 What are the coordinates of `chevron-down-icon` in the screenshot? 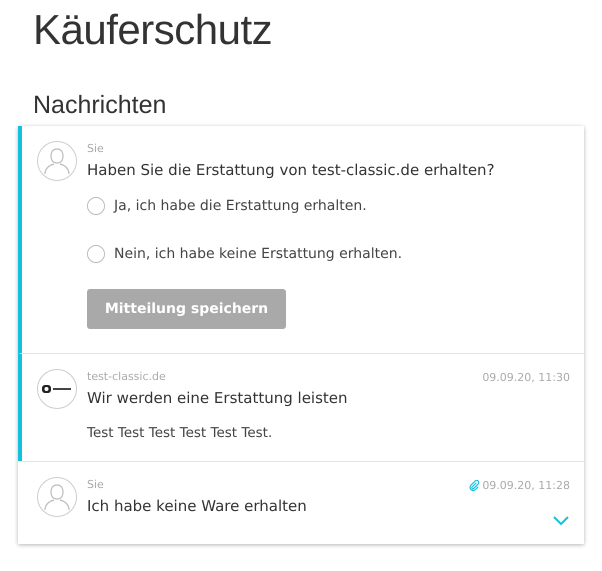 It's located at (561, 520).